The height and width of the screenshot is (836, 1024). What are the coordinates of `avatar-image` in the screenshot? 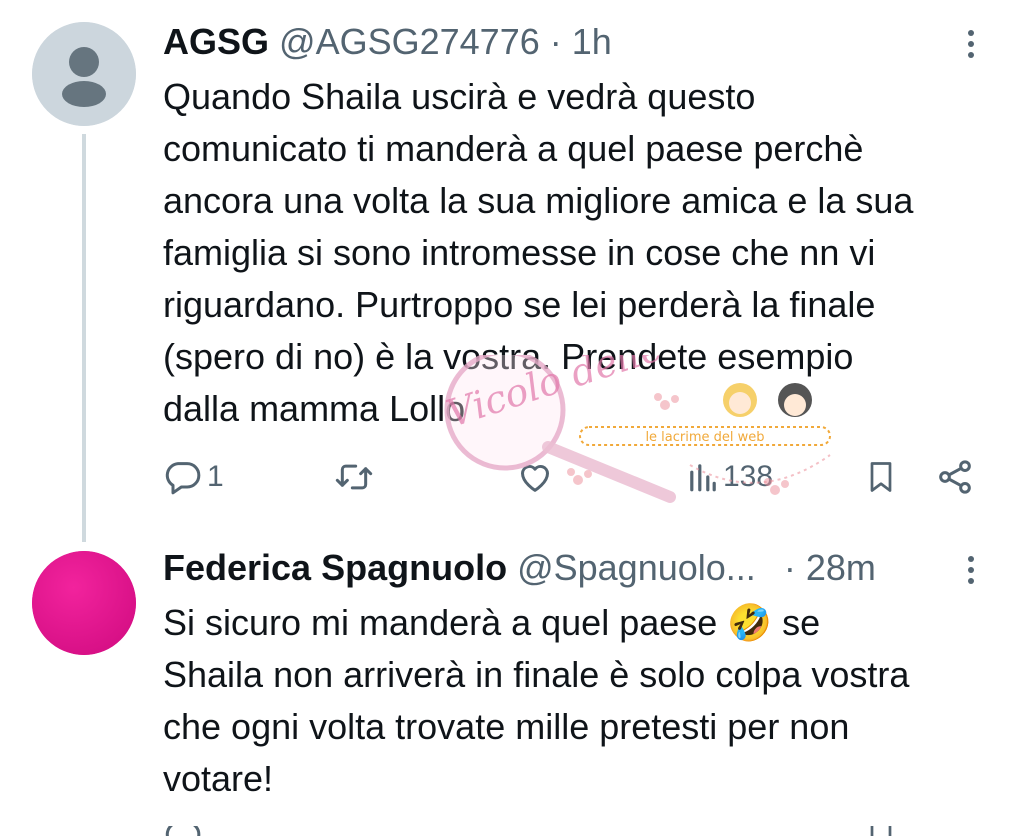 It's located at (84, 603).